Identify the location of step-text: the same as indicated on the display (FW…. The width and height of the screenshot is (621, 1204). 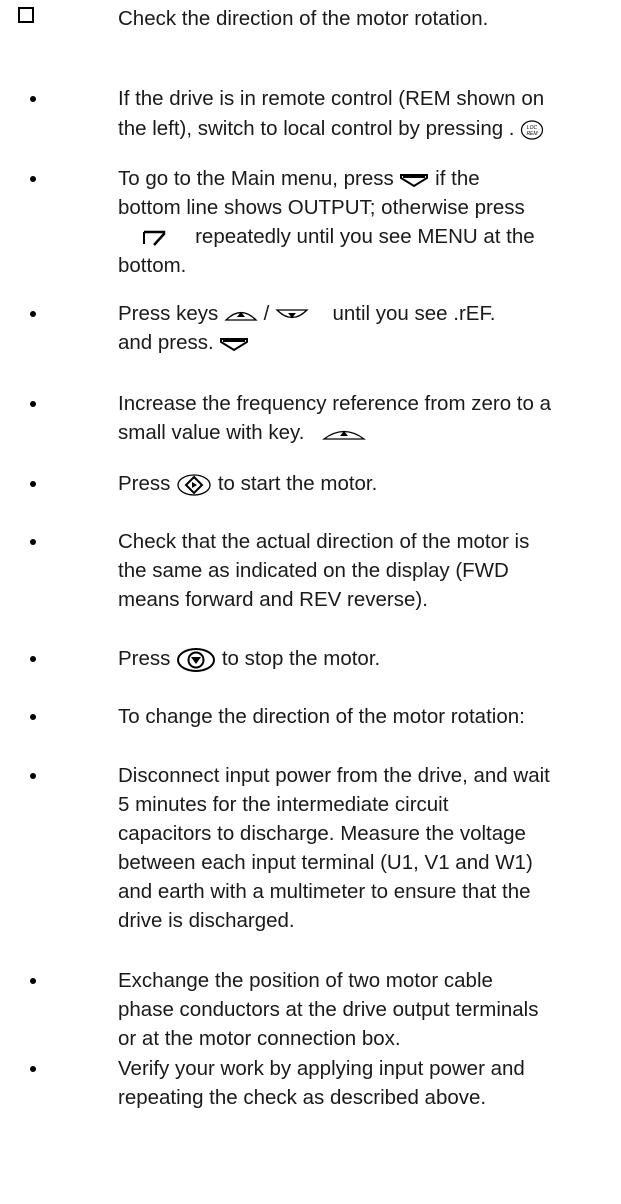
(313, 570).